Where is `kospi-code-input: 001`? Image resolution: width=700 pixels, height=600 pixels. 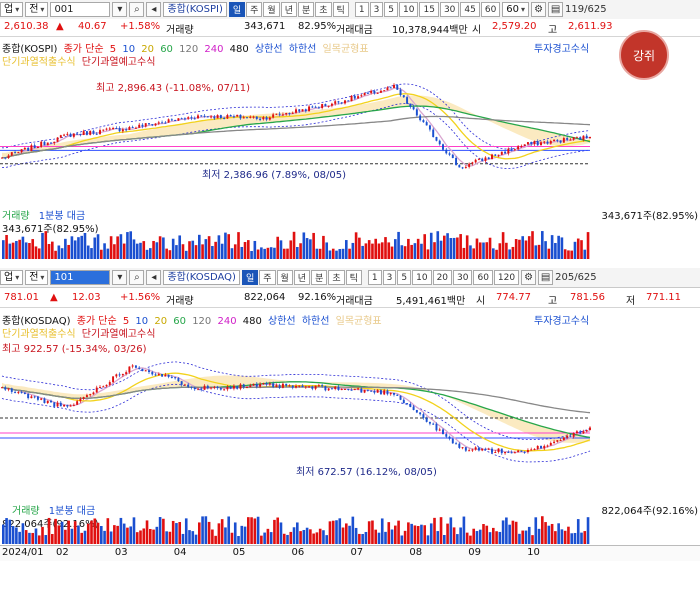
kospi-code-input: 001 is located at coordinates (80, 9).